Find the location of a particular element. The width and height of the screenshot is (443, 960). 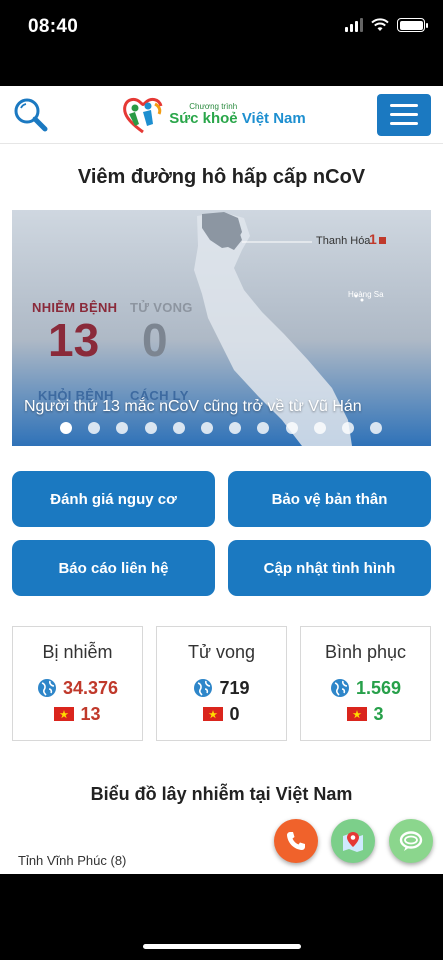

search-button is located at coordinates (31, 115).